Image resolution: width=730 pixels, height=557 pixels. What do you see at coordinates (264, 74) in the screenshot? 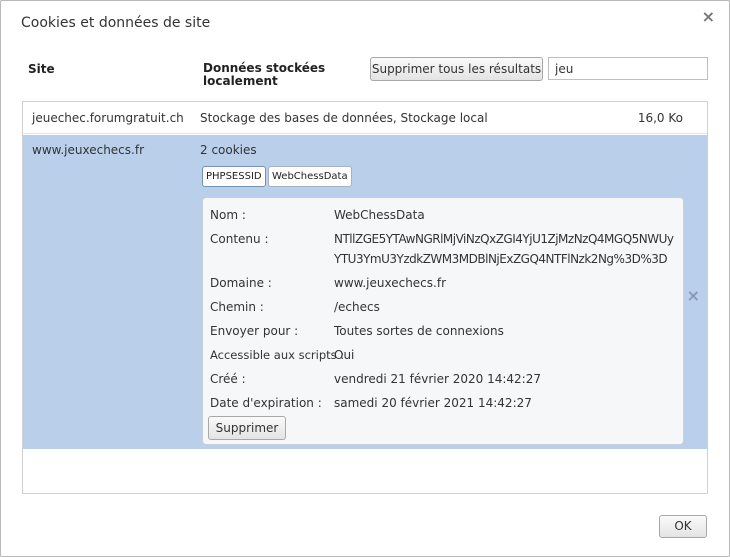
I see `column-header-data: Données stockées localement` at bounding box center [264, 74].